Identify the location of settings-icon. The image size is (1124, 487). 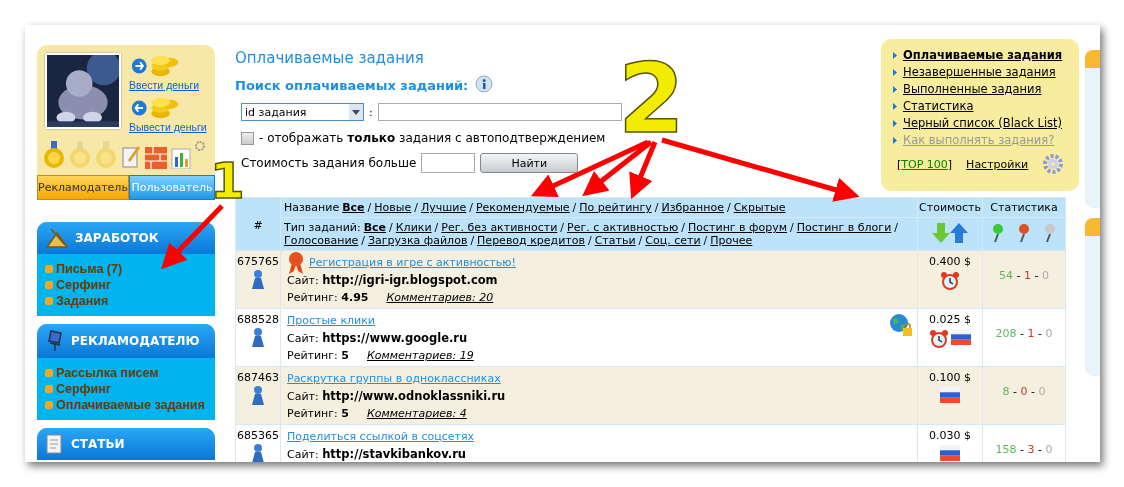
(1053, 164).